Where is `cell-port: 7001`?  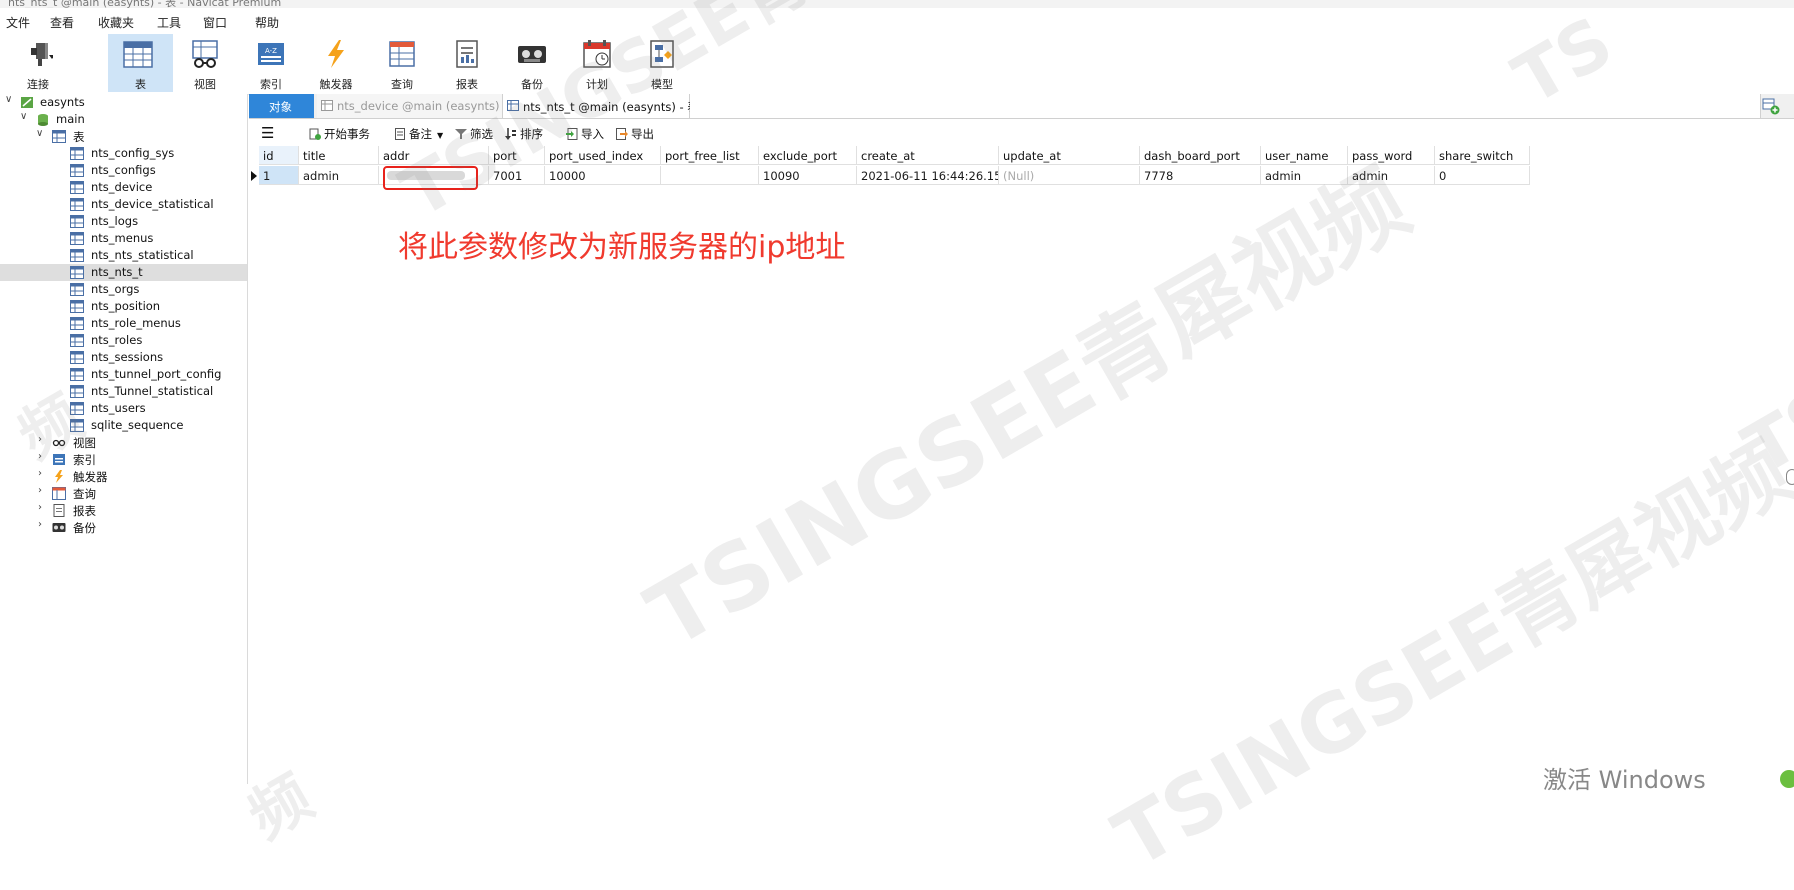 cell-port: 7001 is located at coordinates (517, 175).